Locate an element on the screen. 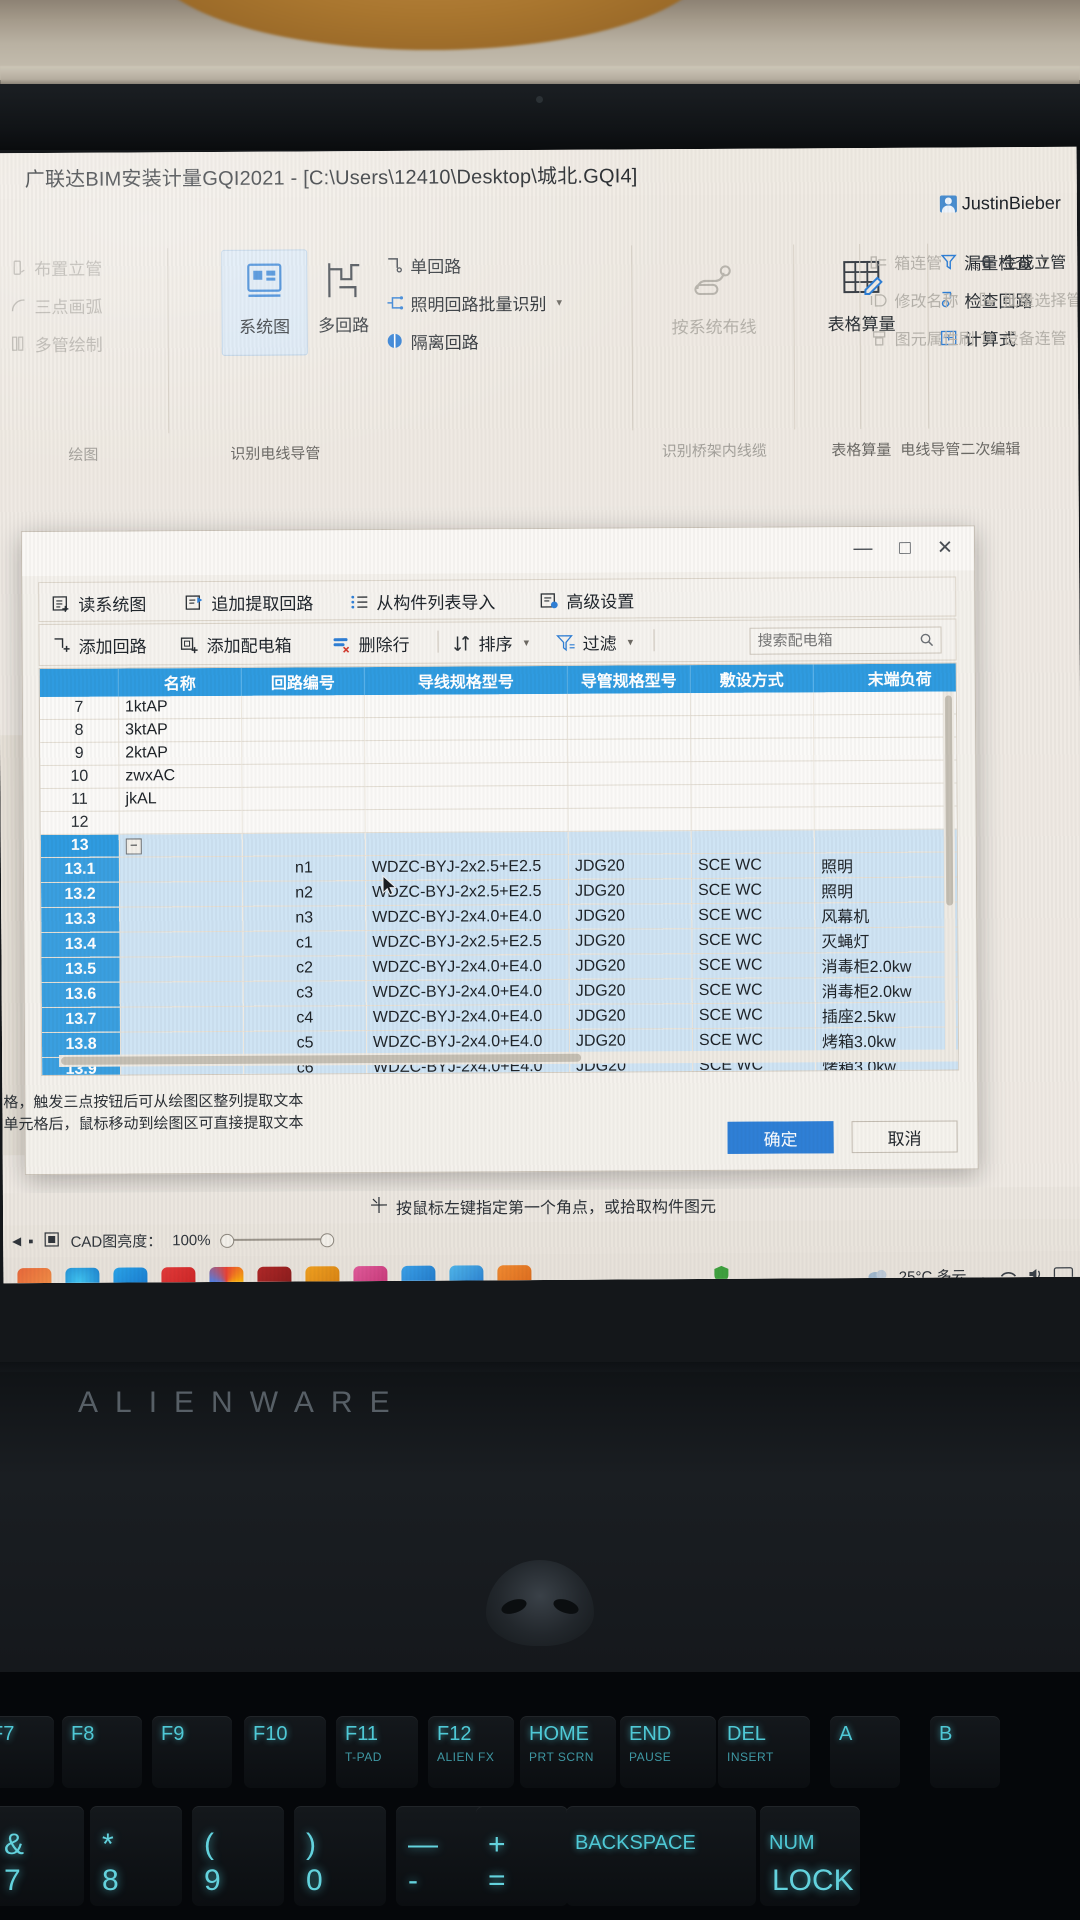 The image size is (1080, 1920). photos-icon is located at coordinates (418, 1274).